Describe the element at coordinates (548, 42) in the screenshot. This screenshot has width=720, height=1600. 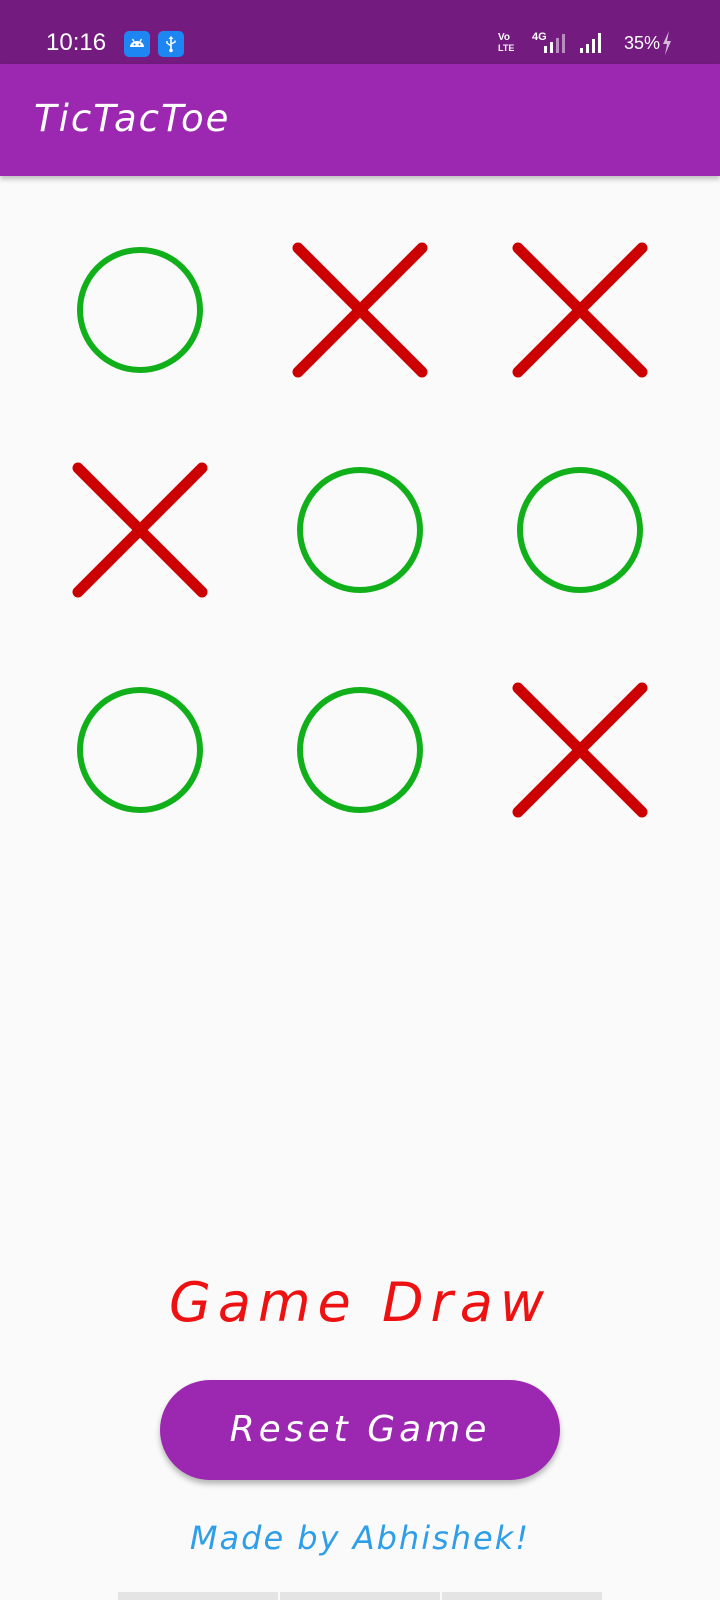
I see `4g-signal-icon: 4G` at that location.